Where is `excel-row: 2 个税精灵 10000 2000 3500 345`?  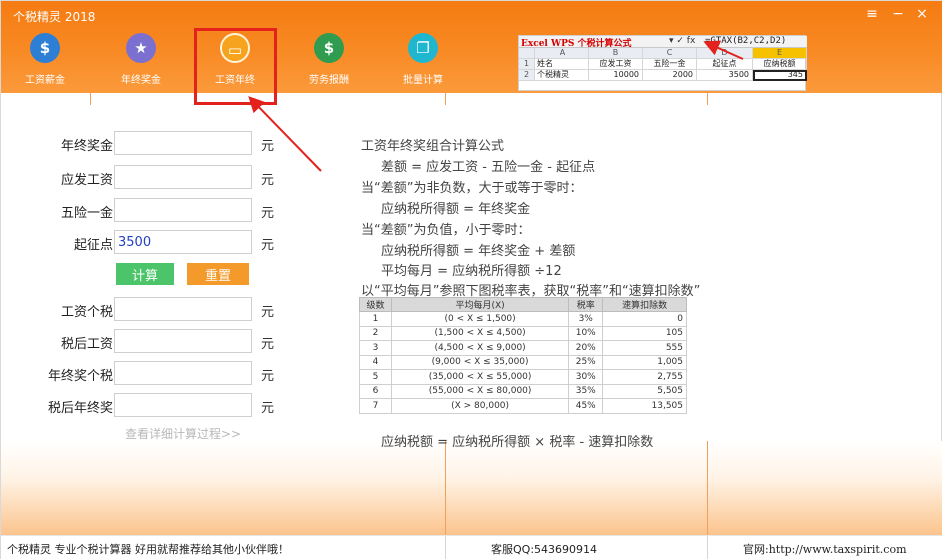 excel-row: 2 个税精灵 10000 2000 3500 345 is located at coordinates (663, 75).